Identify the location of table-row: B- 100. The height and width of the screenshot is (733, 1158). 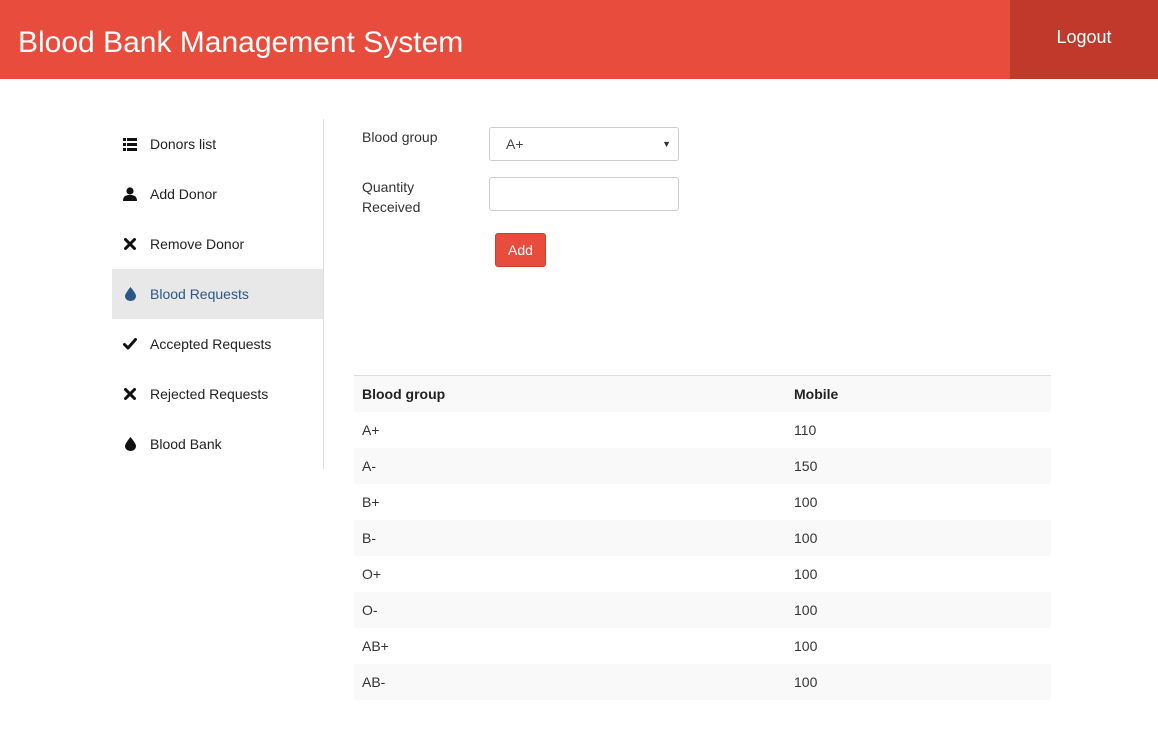
(702, 538).